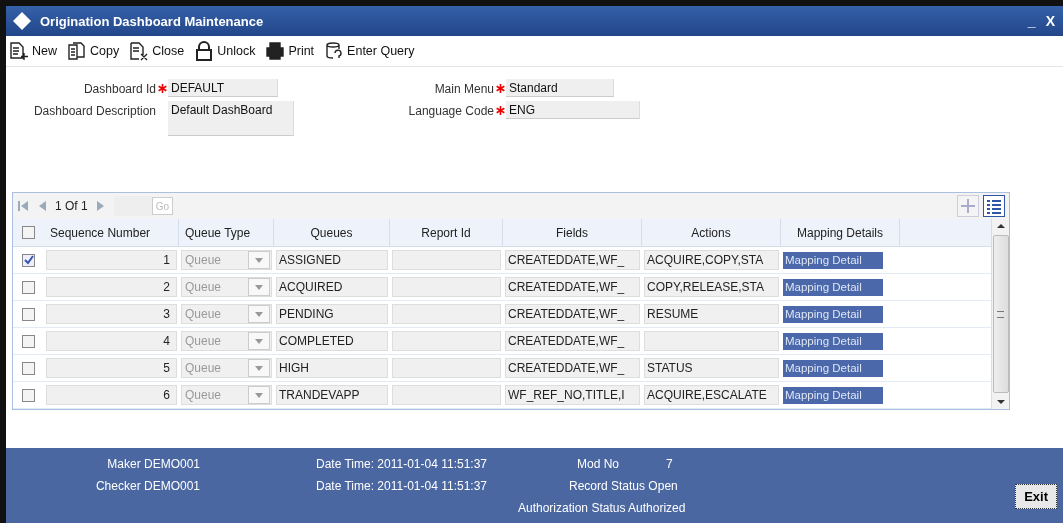  Describe the element at coordinates (573, 110) in the screenshot. I see `language-code-field: ENG` at that location.